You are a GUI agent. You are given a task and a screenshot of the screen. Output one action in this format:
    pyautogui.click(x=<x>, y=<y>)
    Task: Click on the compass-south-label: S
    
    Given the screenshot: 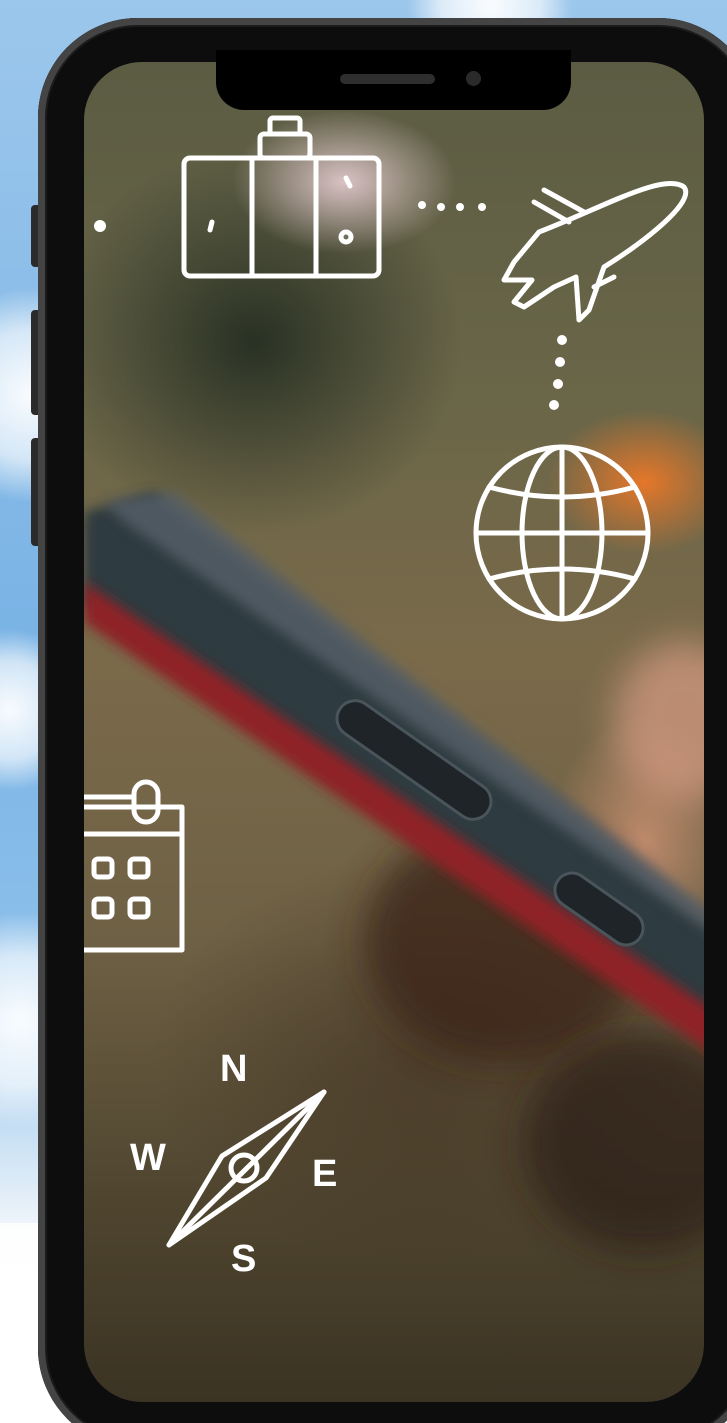 What is the action you would take?
    pyautogui.click(x=244, y=1259)
    